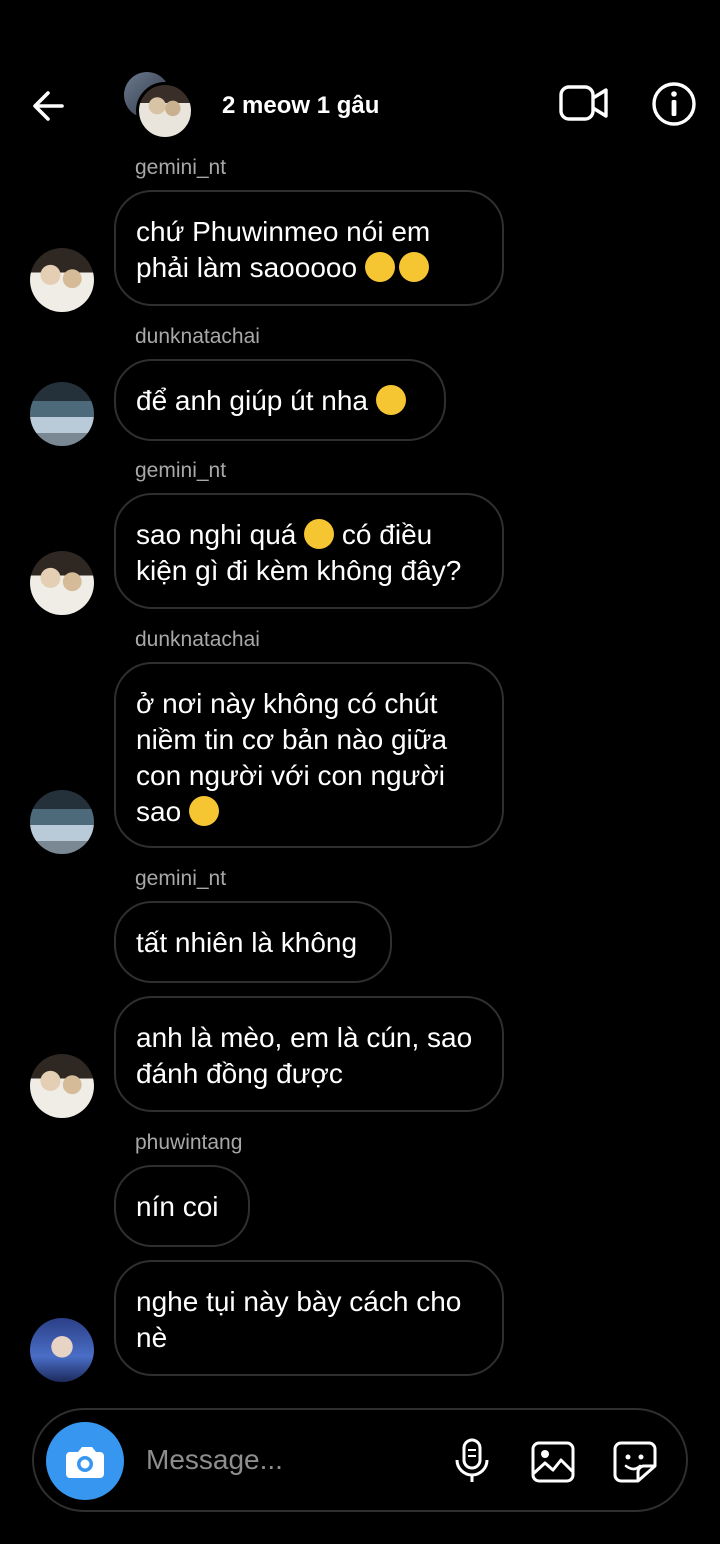 The image size is (720, 1544). I want to click on camera-button, so click(85, 1461).